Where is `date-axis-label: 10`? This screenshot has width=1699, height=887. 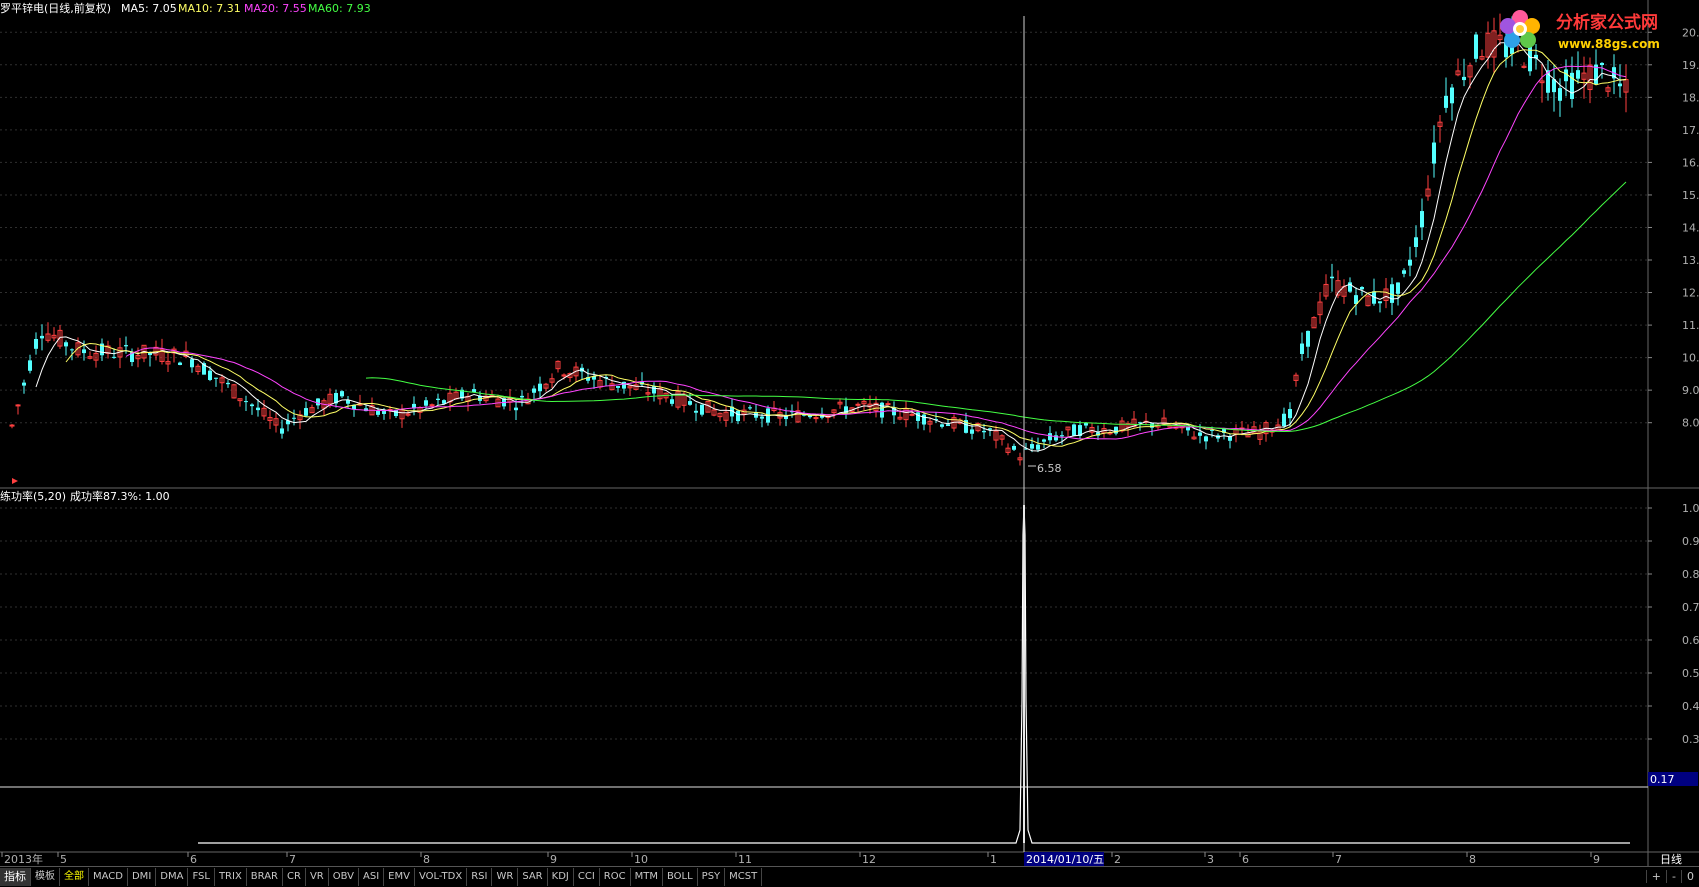 date-axis-label: 10 is located at coordinates (641, 859).